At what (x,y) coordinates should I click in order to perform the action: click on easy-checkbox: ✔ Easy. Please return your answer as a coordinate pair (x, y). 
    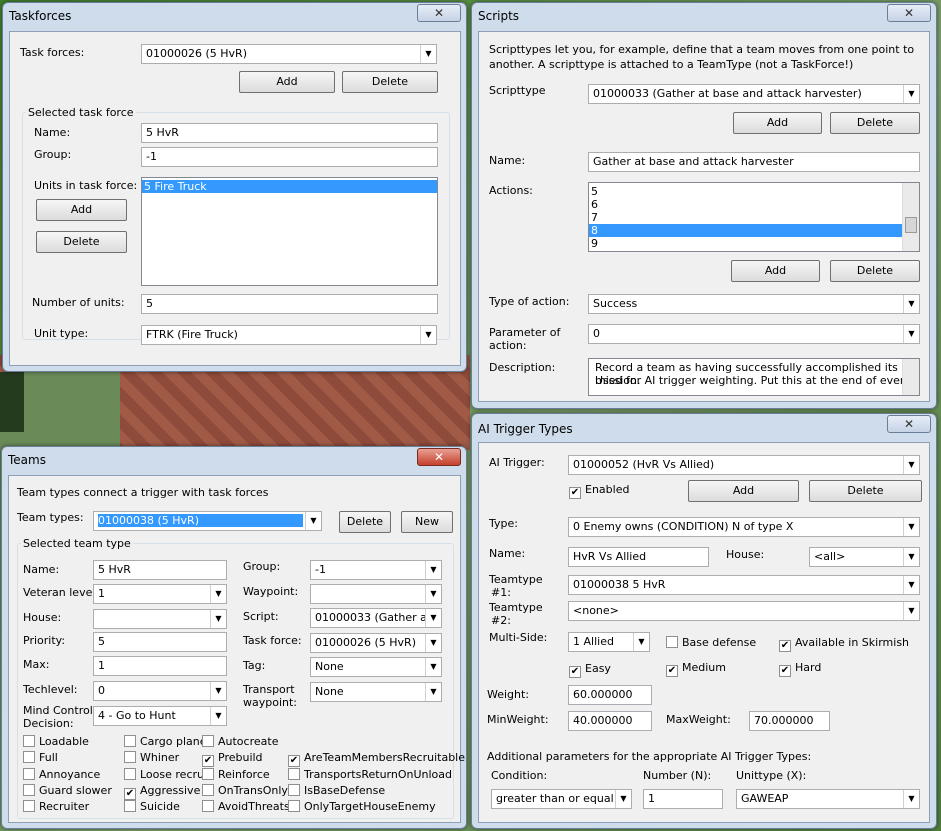
    Looking at the image, I should click on (590, 670).